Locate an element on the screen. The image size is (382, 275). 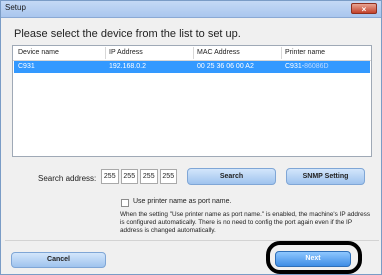
ip-octet-4: 255 is located at coordinates (168, 176).